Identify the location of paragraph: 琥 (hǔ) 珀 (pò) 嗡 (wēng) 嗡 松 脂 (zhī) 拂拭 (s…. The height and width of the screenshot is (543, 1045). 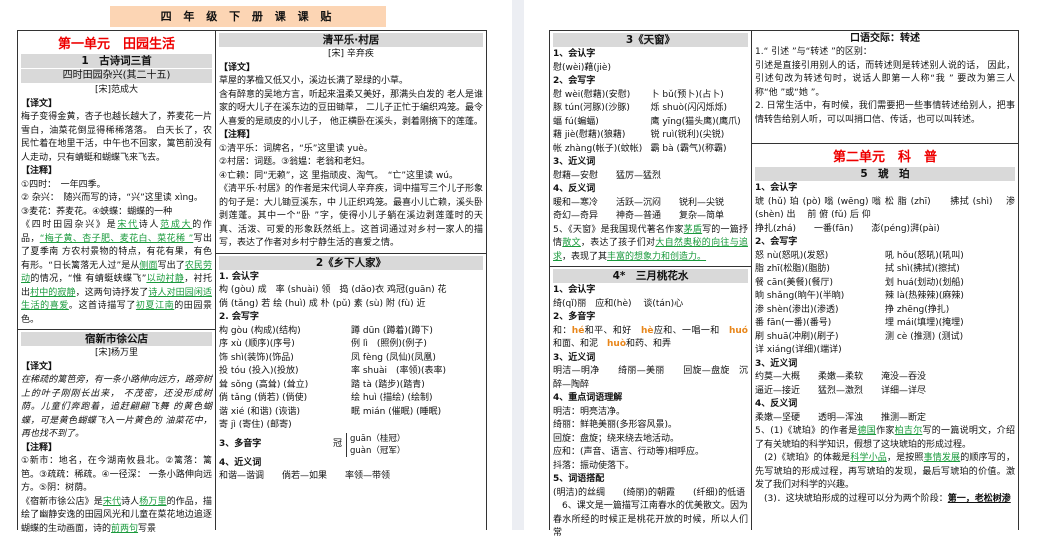
(885, 208).